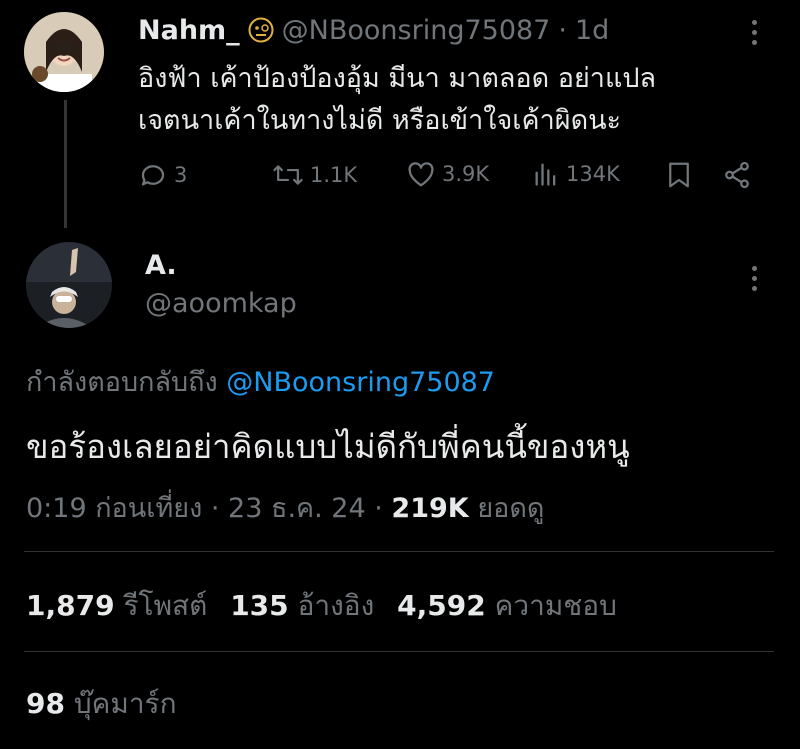 The image size is (800, 749). What do you see at coordinates (297, 508) in the screenshot?
I see `tweet-date: 23 ธ.ค. 24` at bounding box center [297, 508].